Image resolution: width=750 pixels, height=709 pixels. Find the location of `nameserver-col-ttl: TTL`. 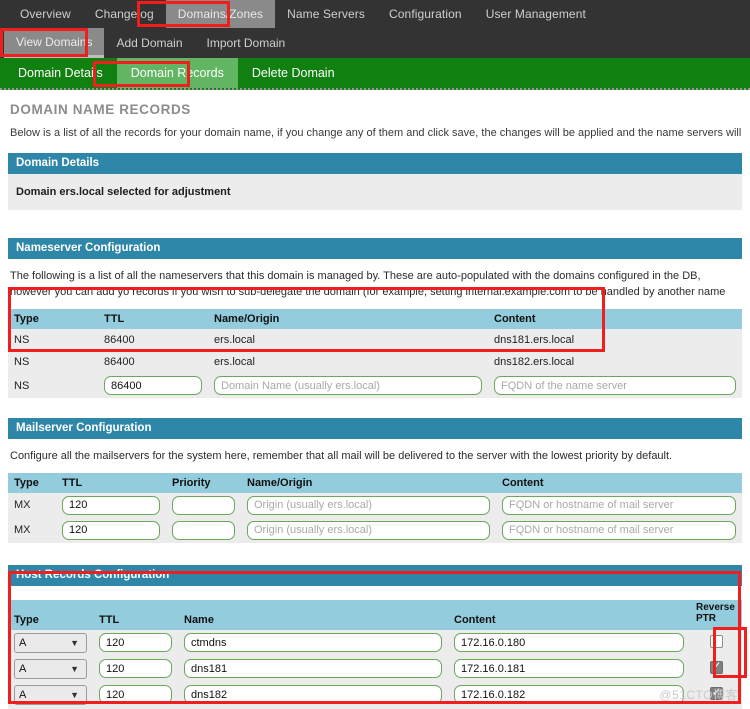

nameserver-col-ttl: TTL is located at coordinates (153, 319).